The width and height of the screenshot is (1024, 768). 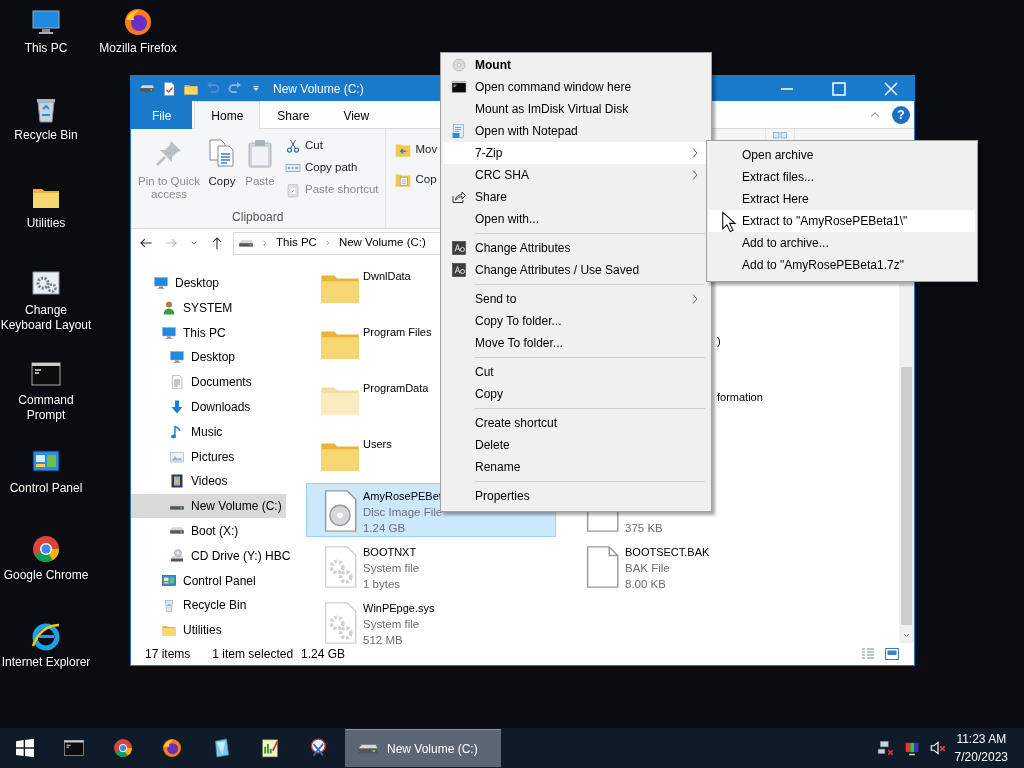 I want to click on item-count: 17 items, so click(x=168, y=654).